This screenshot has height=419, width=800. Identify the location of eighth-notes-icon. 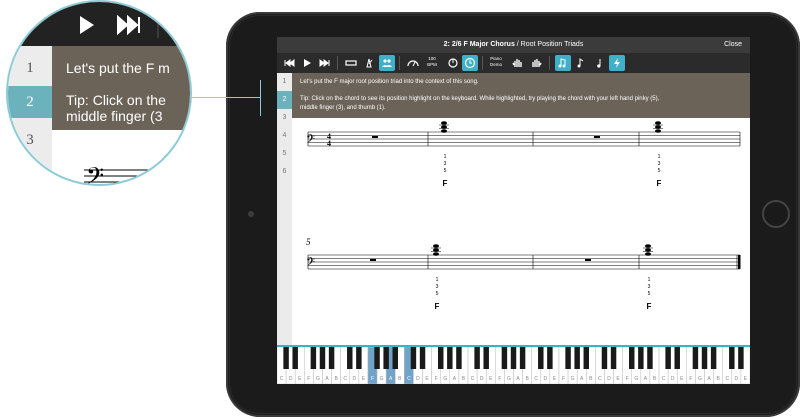
(562, 63).